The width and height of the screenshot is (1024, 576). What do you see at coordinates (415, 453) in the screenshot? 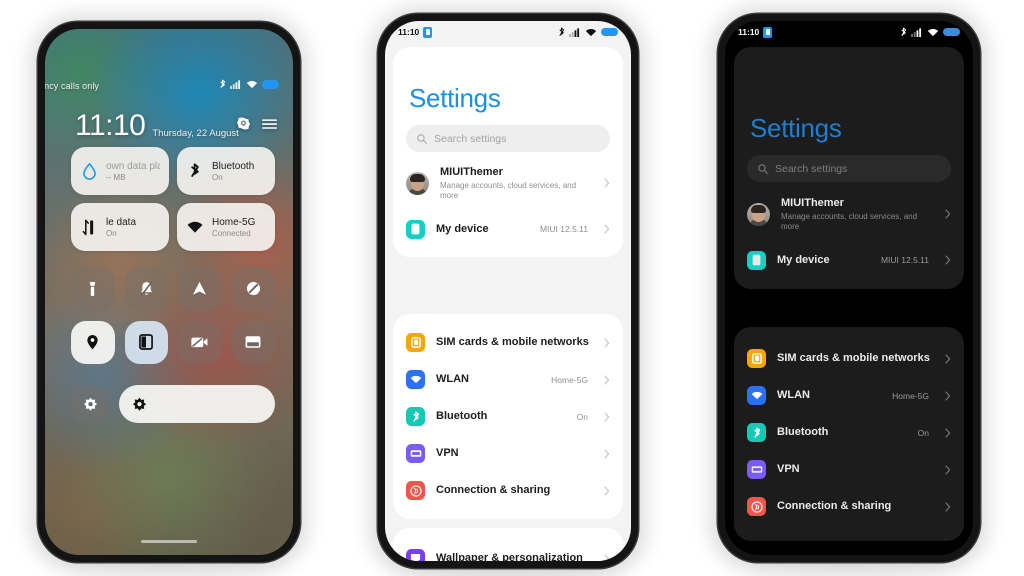
I see `vpn-icon` at bounding box center [415, 453].